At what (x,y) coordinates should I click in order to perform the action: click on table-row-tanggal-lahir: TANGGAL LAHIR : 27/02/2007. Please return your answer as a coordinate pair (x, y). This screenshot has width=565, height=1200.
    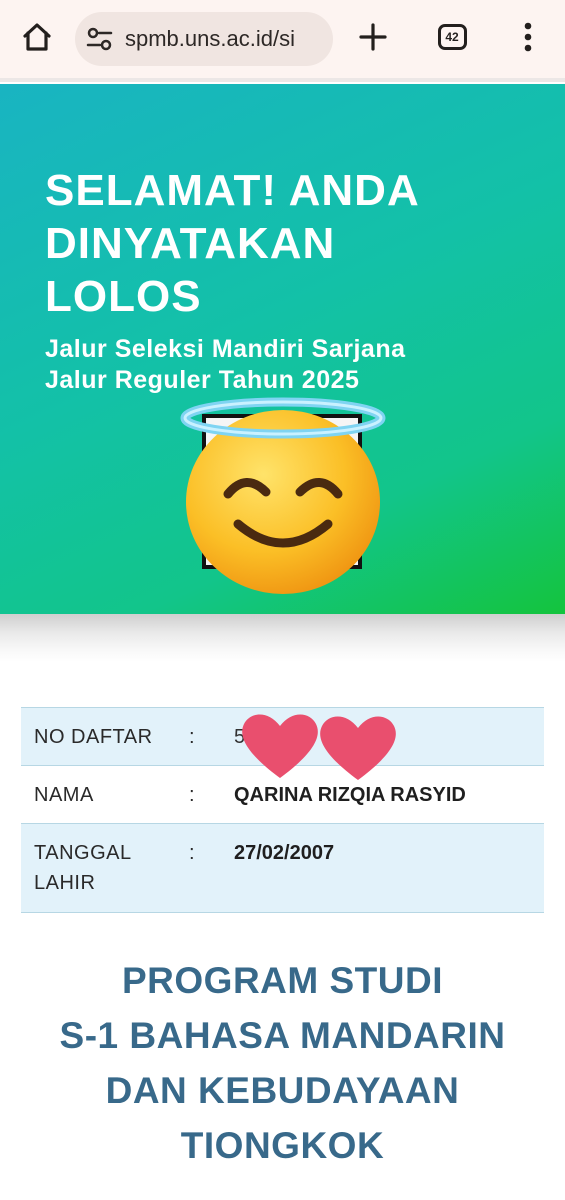
    Looking at the image, I should click on (282, 868).